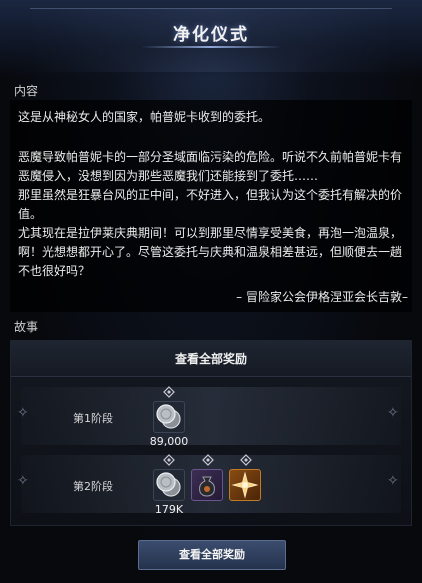 This screenshot has height=583, width=422. What do you see at coordinates (144, 117) in the screenshot?
I see `content-paragraph: 这是从神秘女人的国家，帕普妮卡收到的委托。` at bounding box center [144, 117].